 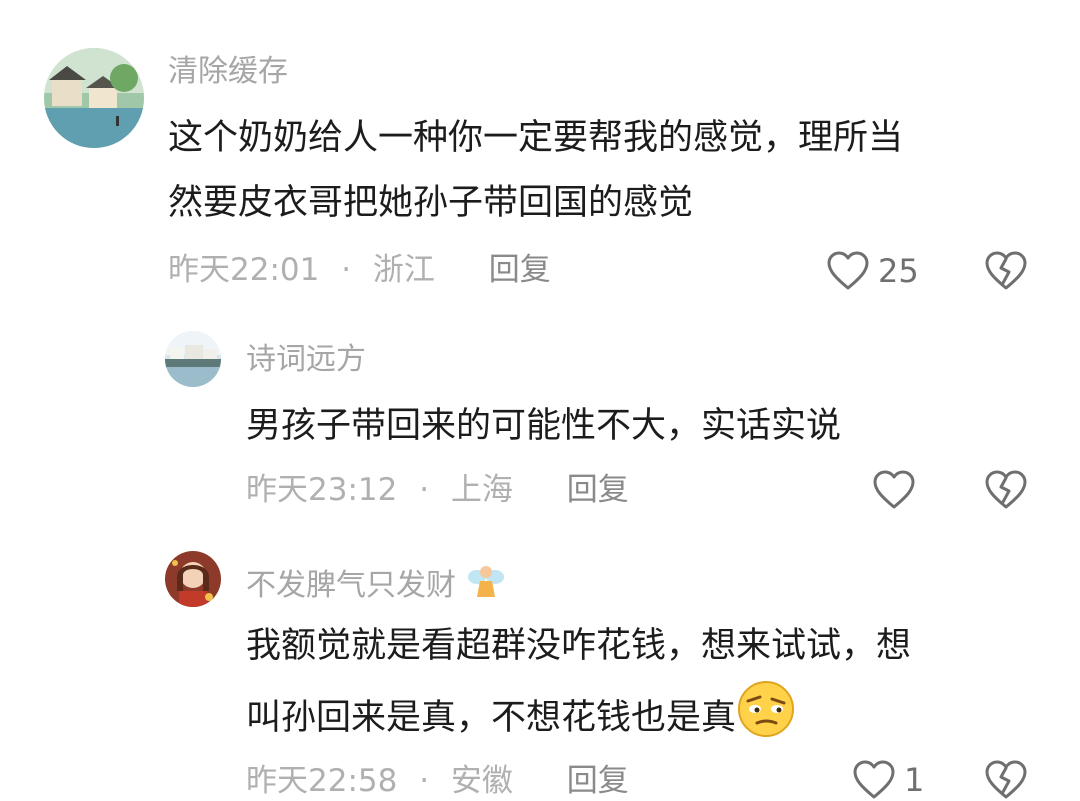 I want to click on comment-text-line: 我额觉就是看超群没咋花钱，想来试试，想, so click(x=579, y=646).